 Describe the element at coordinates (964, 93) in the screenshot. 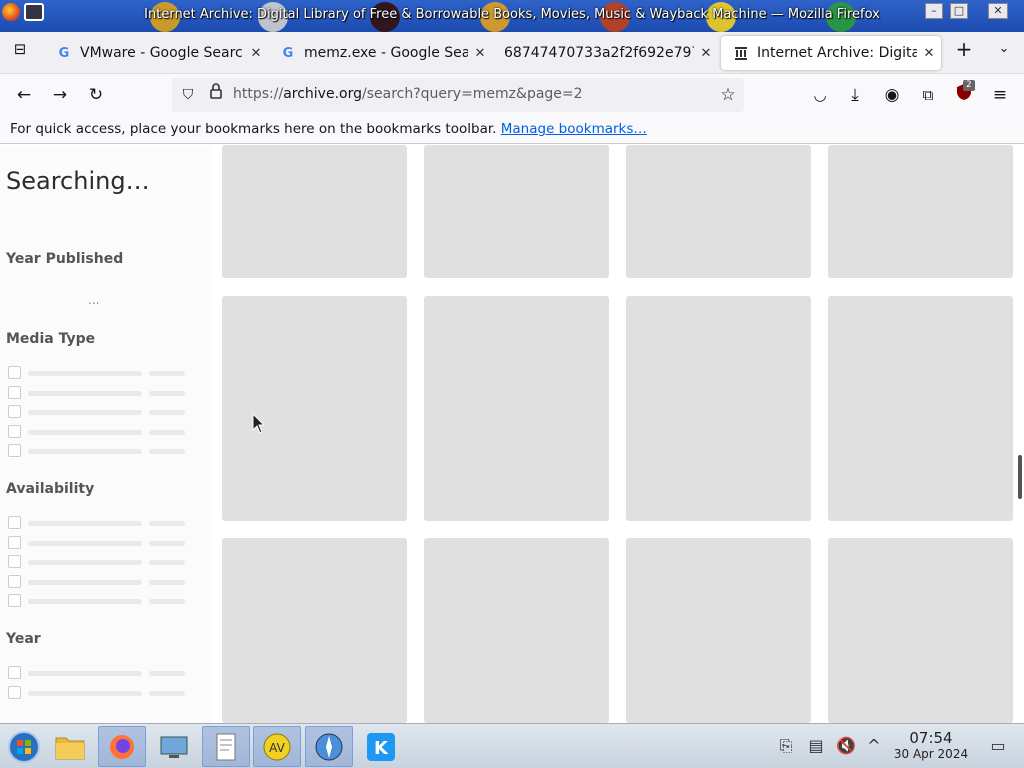

I see `ublock-icon: 2` at that location.